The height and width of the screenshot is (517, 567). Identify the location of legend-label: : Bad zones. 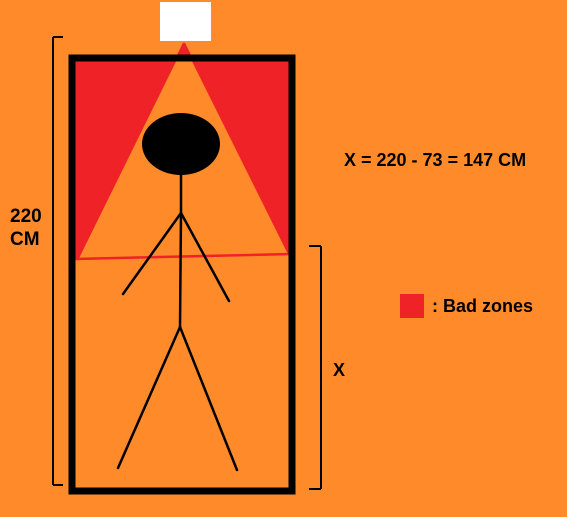
(483, 305).